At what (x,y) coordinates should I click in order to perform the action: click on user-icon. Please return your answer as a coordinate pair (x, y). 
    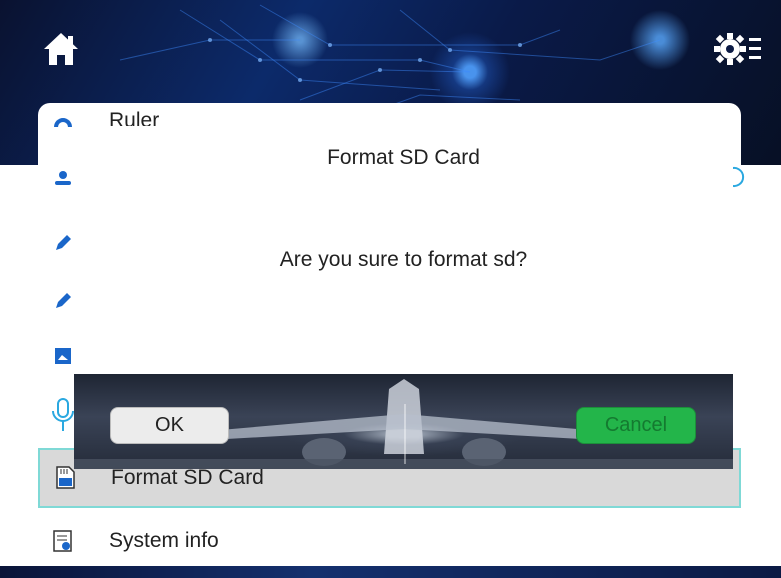
    Looking at the image, I should click on (63, 178).